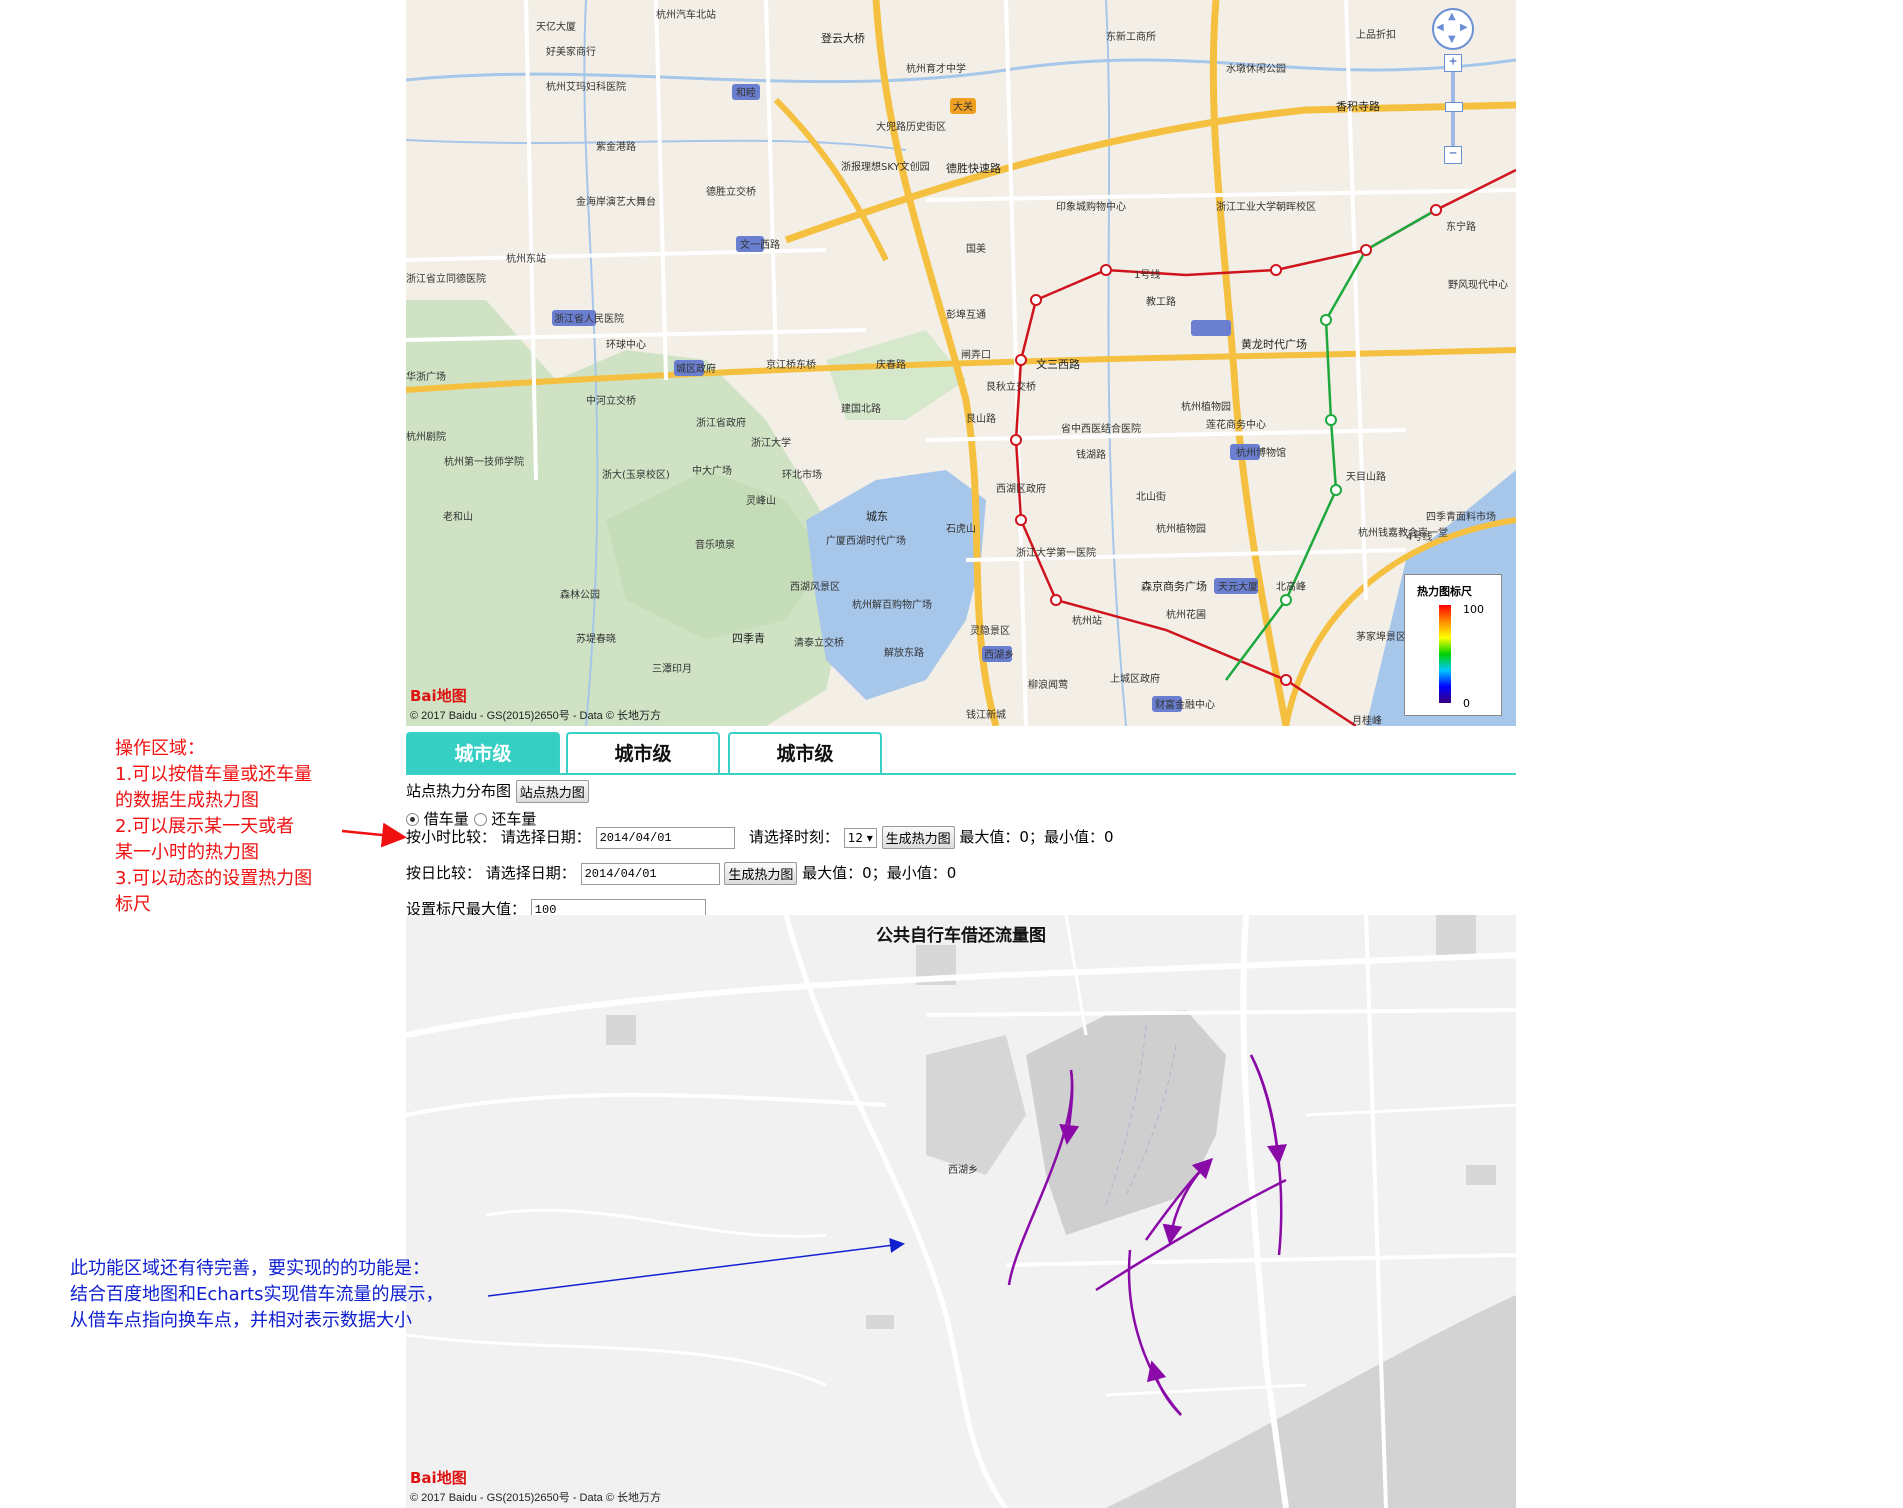  Describe the element at coordinates (696, 1267) in the screenshot. I see `blue-arrow-icon` at that location.